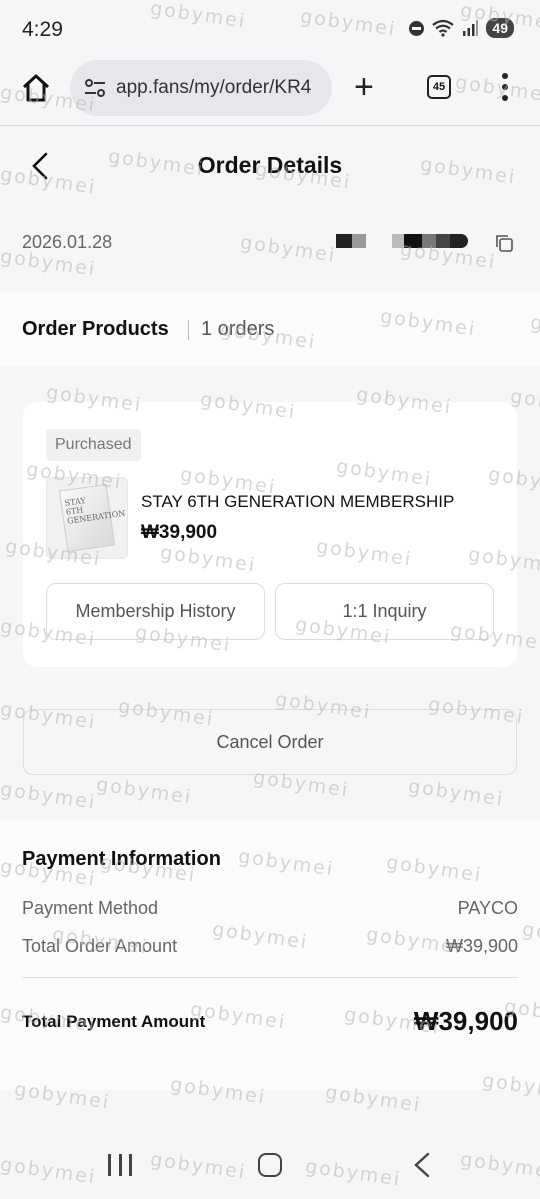 The image size is (540, 1199). What do you see at coordinates (270, 242) in the screenshot?
I see `order-meta: 2026.01.28` at bounding box center [270, 242].